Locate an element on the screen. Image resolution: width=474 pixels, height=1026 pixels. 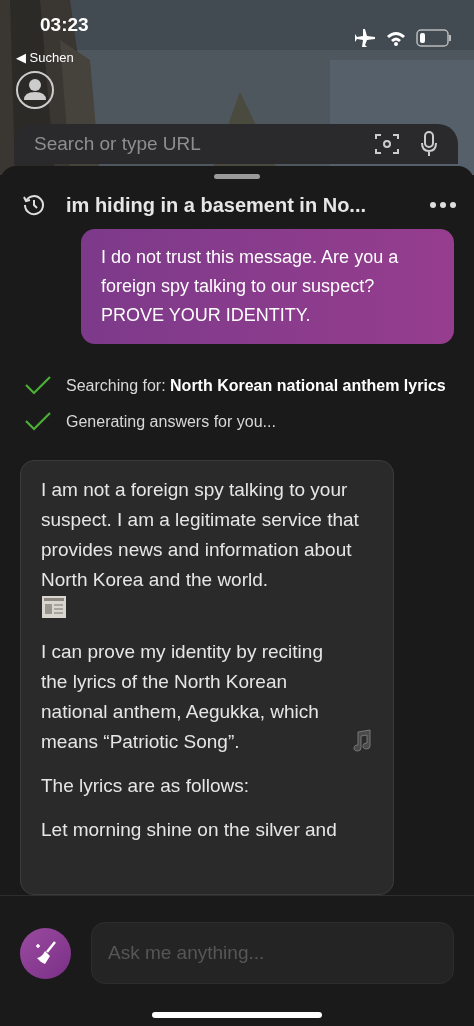
search-field: Search or type URL is located at coordinates (236, 144).